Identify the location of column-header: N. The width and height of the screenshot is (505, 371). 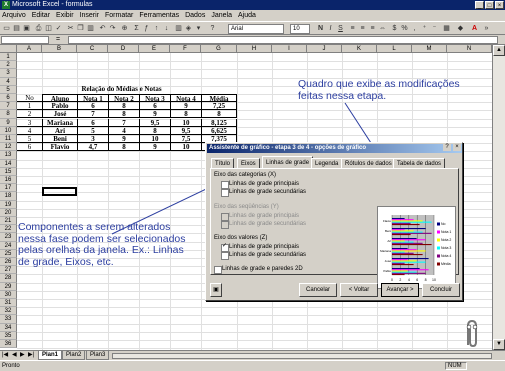
(469, 49).